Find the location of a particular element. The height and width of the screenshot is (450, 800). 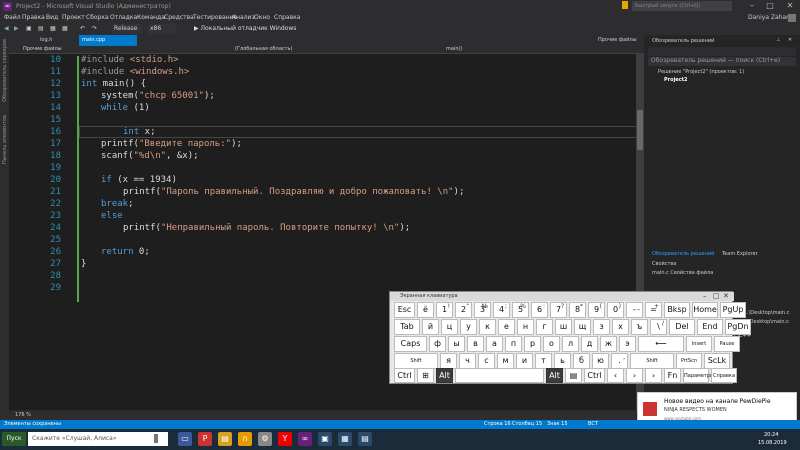

osk-key: ▤ is located at coordinates (573, 375).